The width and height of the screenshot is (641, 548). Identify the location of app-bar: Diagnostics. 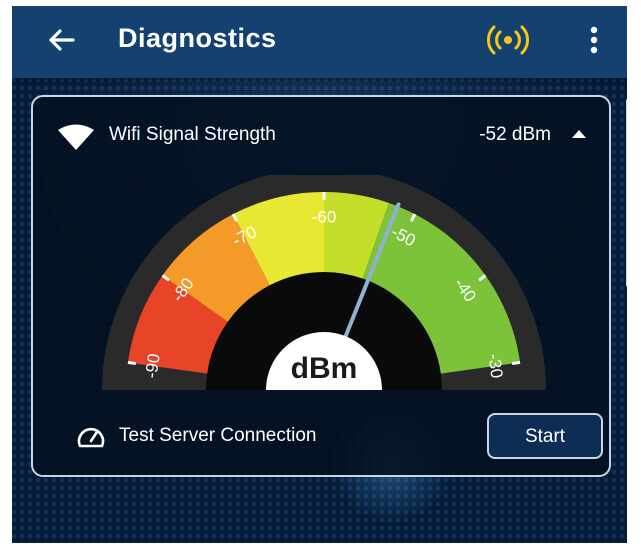
(319, 42).